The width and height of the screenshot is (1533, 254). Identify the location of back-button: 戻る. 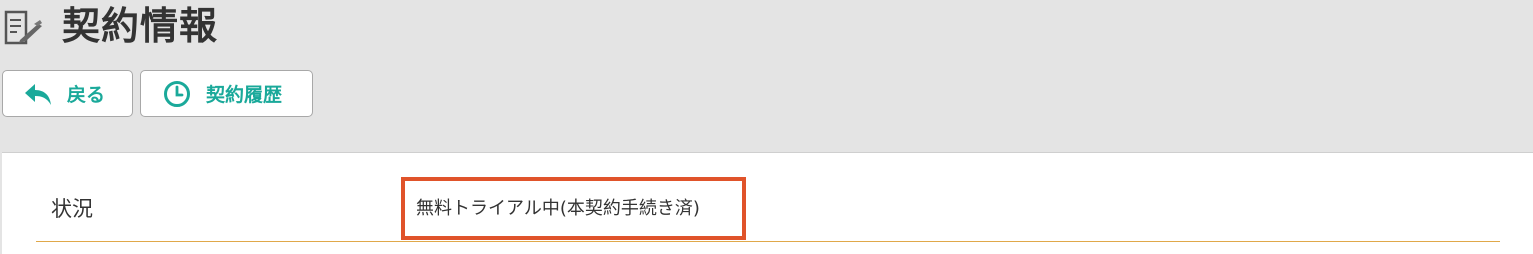
(67, 93).